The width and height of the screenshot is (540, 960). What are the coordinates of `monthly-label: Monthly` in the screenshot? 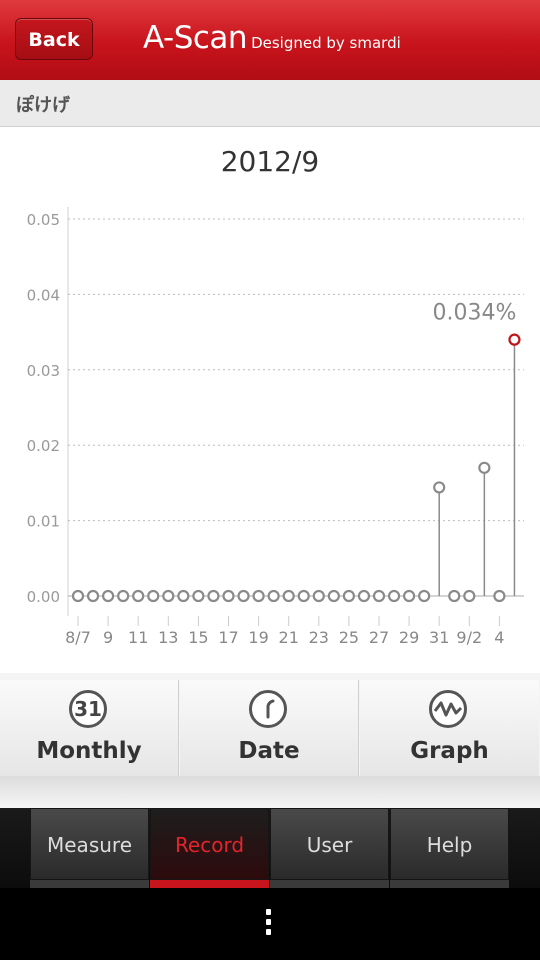 It's located at (89, 751).